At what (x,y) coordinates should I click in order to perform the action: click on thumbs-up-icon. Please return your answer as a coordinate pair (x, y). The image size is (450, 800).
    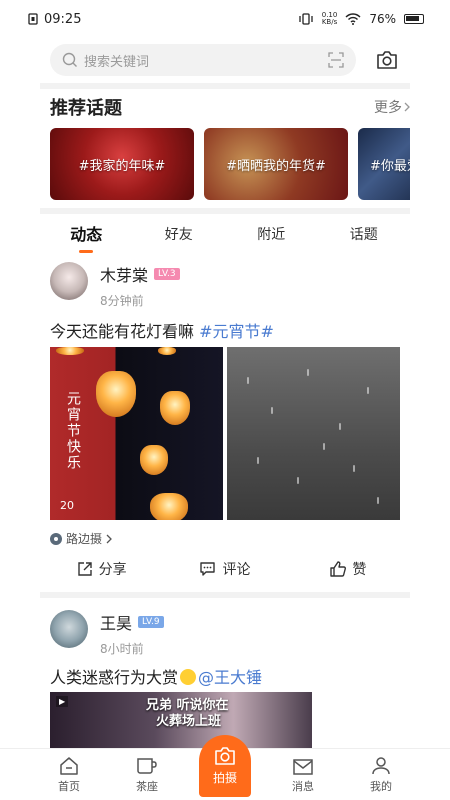
    Looking at the image, I should click on (338, 569).